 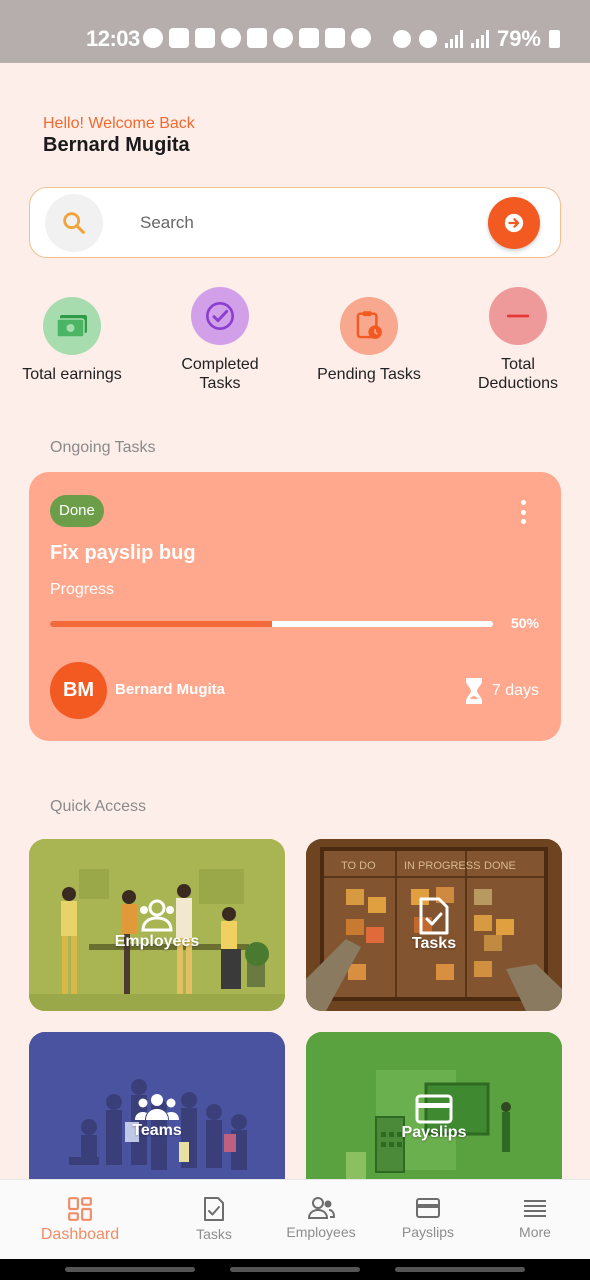 I want to click on nav-payslips: Payslips, so click(x=428, y=1218).